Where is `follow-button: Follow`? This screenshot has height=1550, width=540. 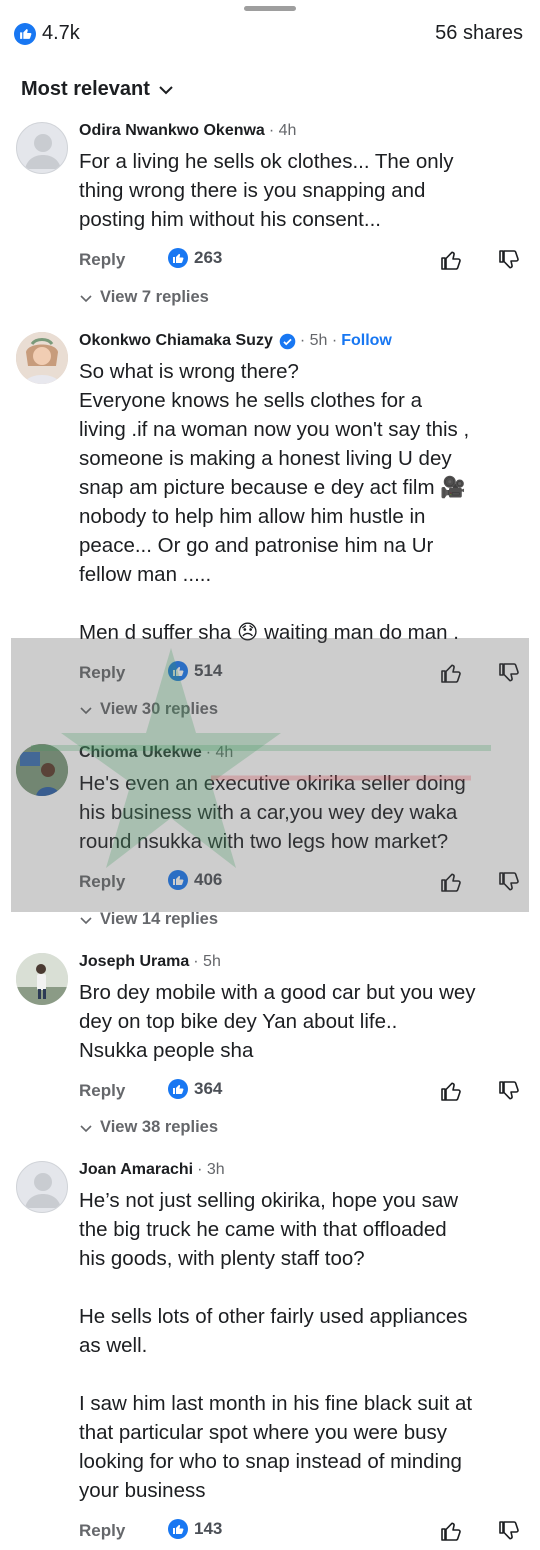
follow-button: Follow is located at coordinates (366, 341).